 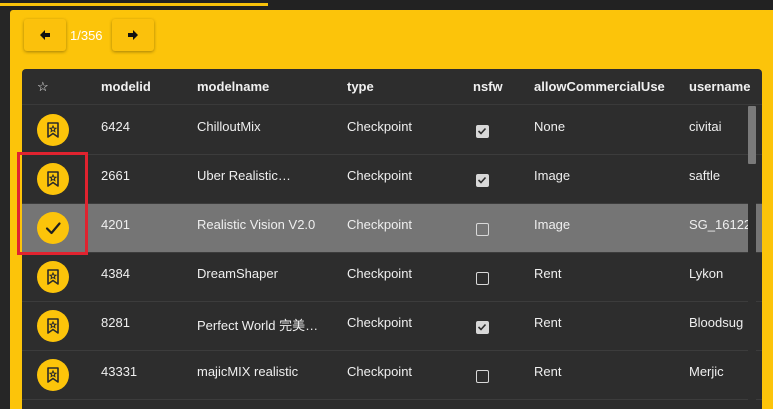 What do you see at coordinates (550, 126) in the screenshot?
I see `cell-allowcommercialuse: None` at bounding box center [550, 126].